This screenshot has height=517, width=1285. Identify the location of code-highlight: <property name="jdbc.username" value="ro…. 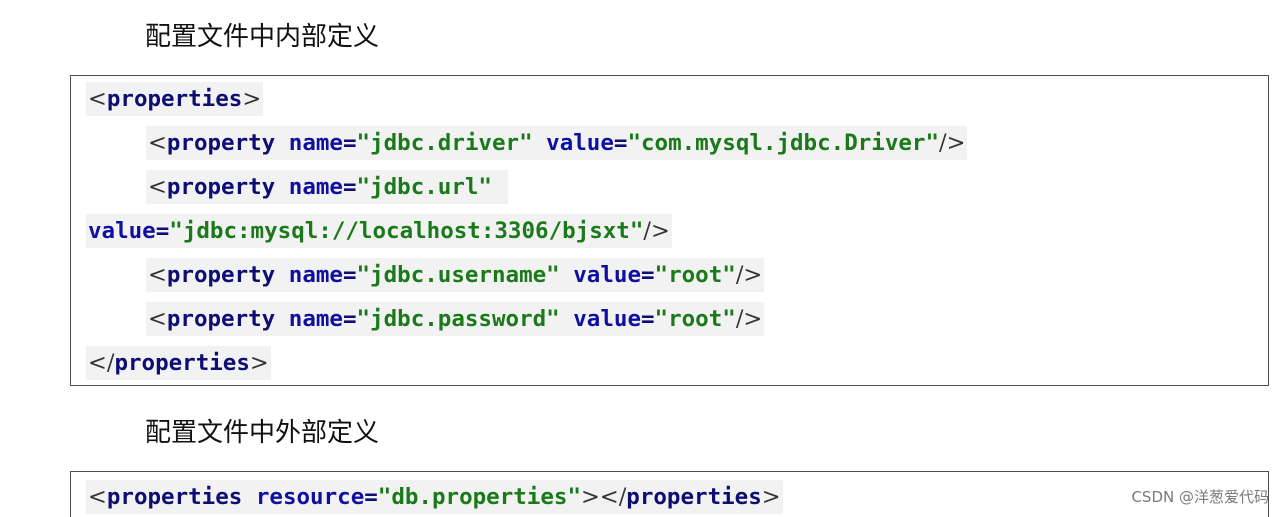
(455, 275).